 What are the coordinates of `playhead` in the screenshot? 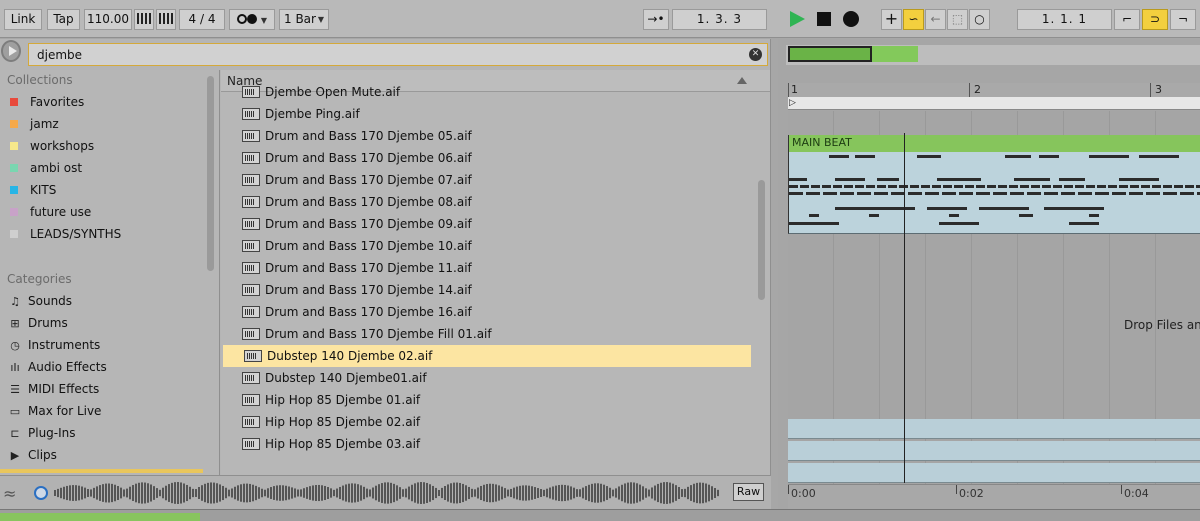 It's located at (904, 308).